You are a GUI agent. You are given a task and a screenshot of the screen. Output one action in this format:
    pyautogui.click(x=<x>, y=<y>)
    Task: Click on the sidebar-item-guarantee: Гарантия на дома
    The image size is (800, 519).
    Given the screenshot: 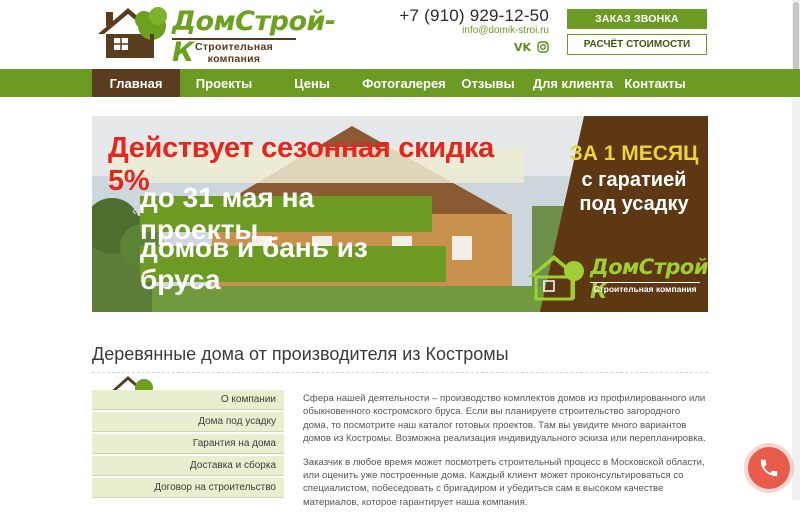 What is the action you would take?
    pyautogui.click(x=188, y=444)
    